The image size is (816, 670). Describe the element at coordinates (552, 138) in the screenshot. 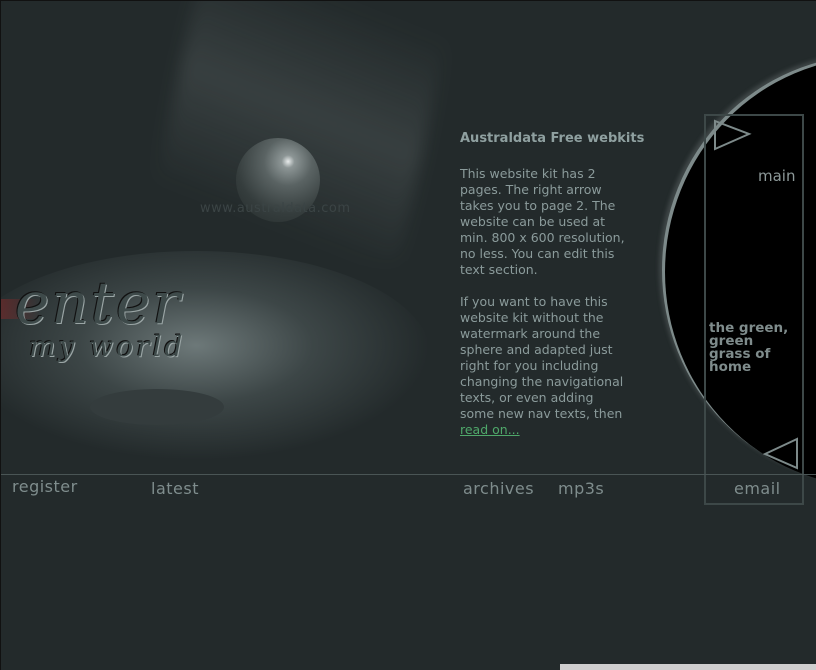

I see `content-title: Australdata Free webkits` at that location.